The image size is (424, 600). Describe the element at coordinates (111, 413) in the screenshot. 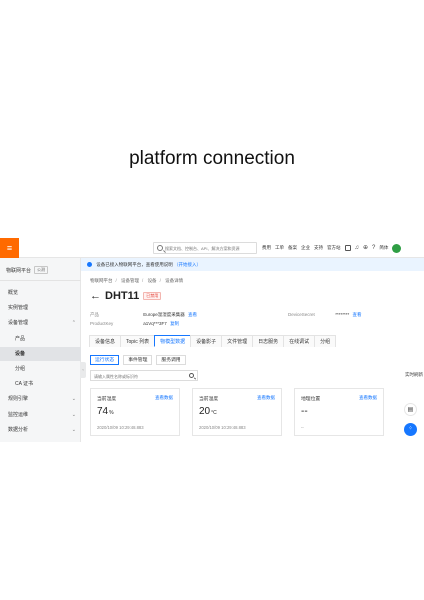

I see `property-unit: %` at that location.